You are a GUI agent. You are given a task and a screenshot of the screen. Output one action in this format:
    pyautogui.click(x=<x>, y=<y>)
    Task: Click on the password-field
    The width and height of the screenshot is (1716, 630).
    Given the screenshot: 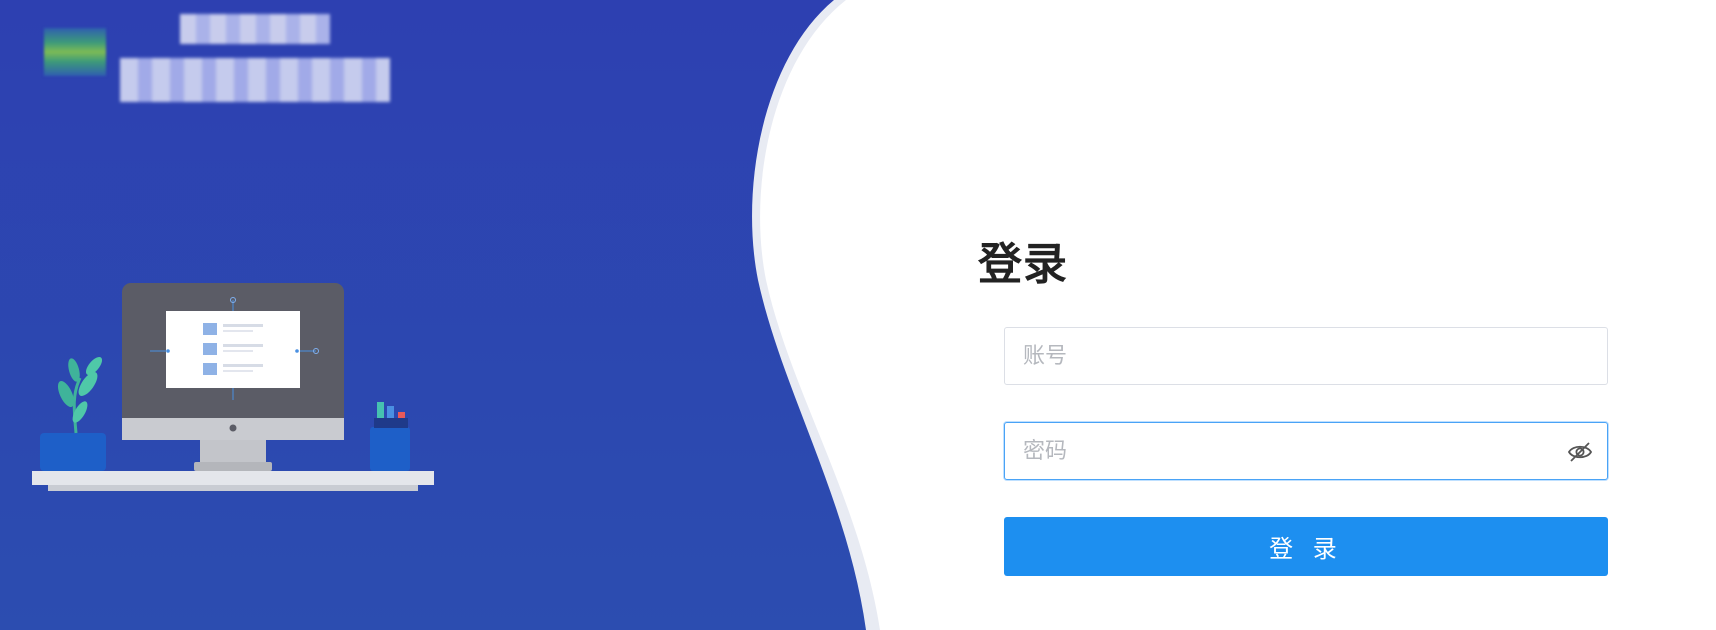 What is the action you would take?
    pyautogui.click(x=1306, y=451)
    